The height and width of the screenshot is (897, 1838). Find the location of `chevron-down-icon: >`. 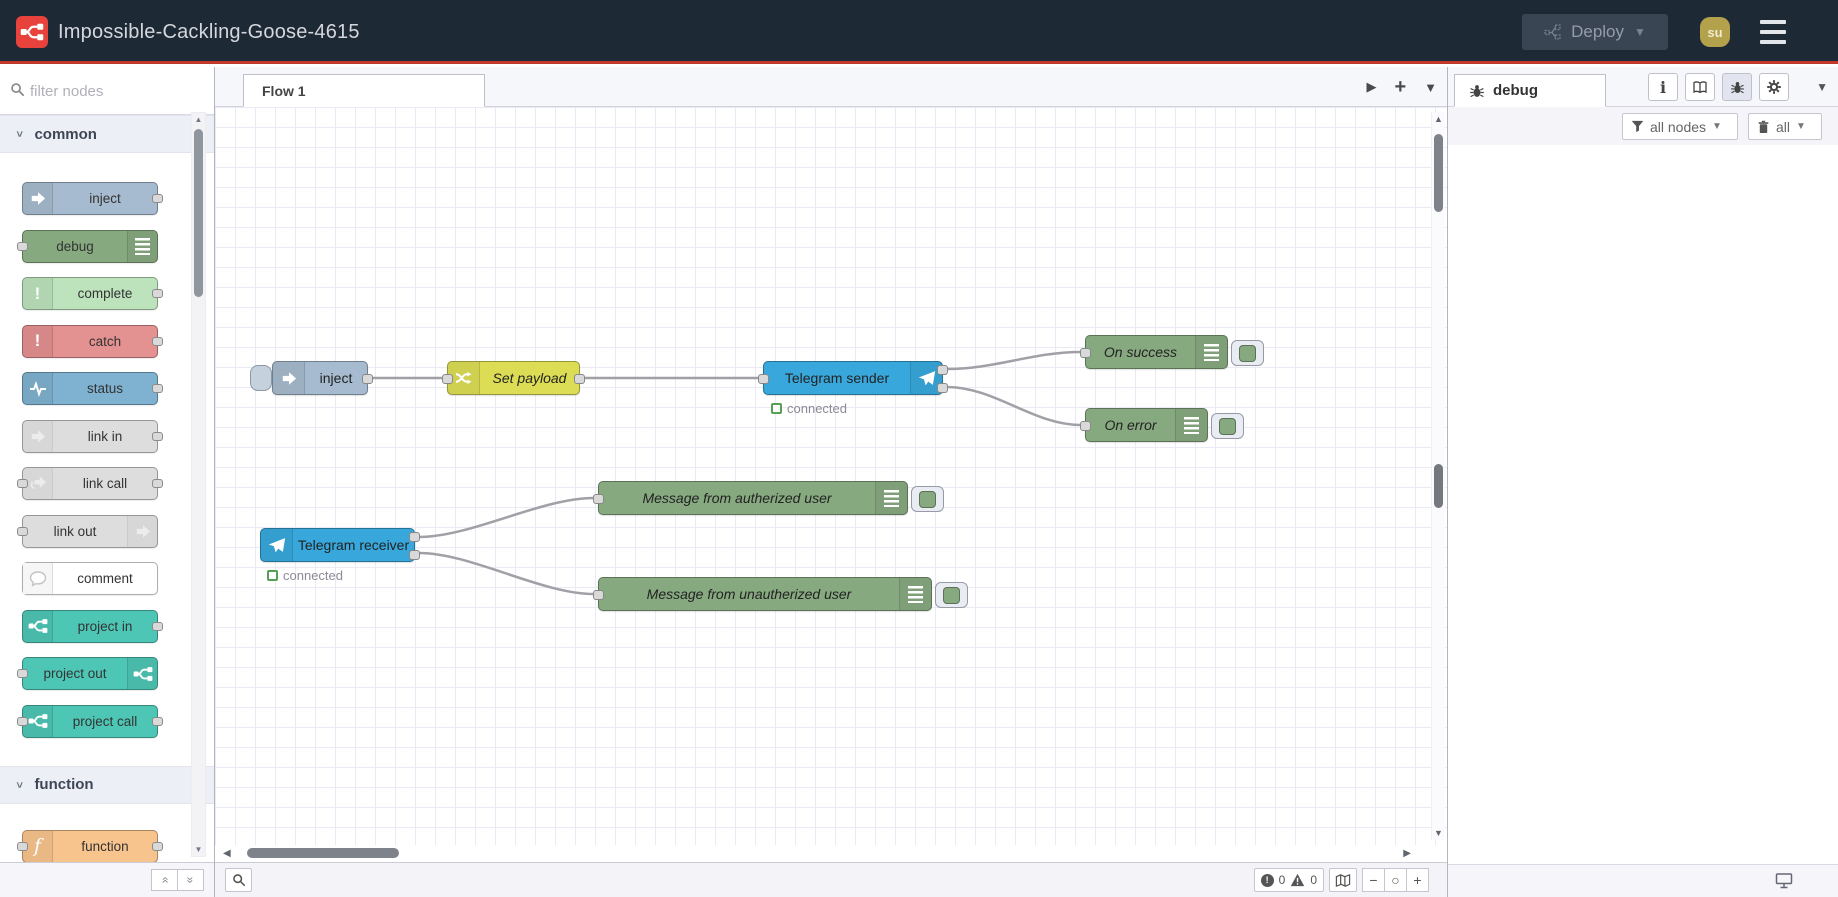

chevron-down-icon: > is located at coordinates (19, 784).